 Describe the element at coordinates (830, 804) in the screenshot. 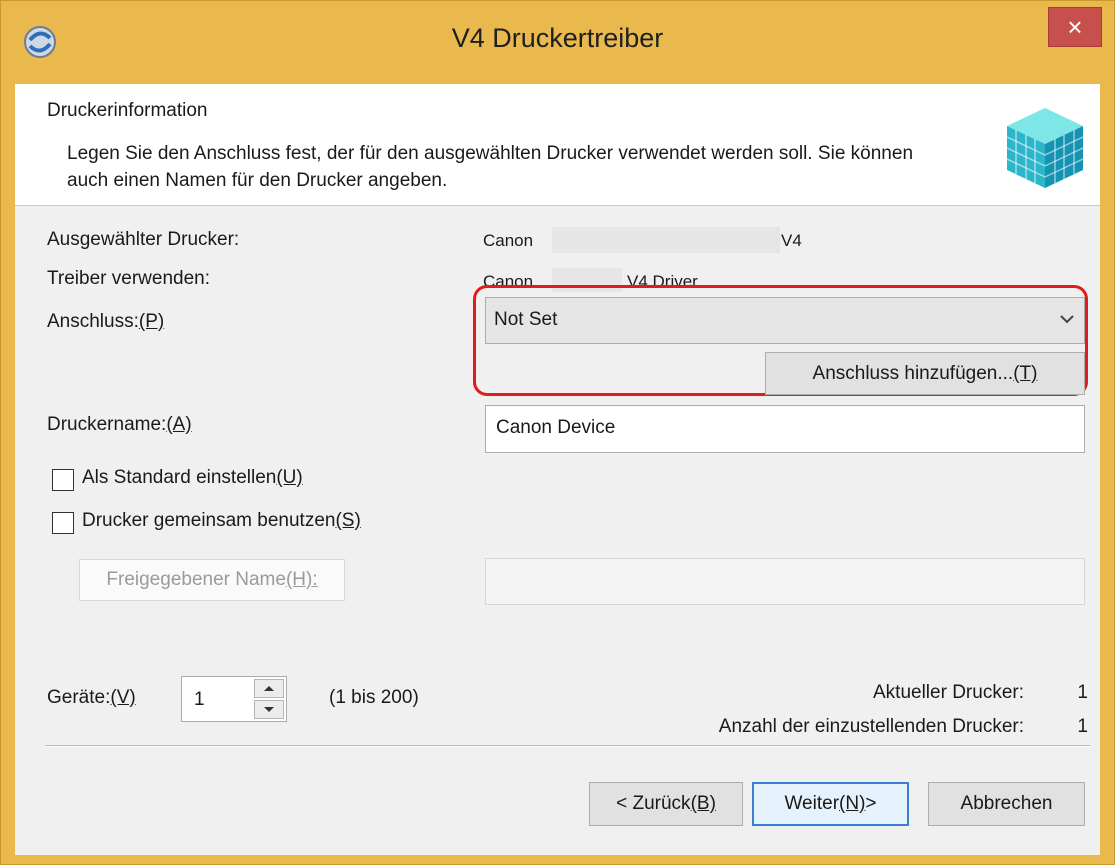

I see `next-button: Weiter(N) >` at that location.